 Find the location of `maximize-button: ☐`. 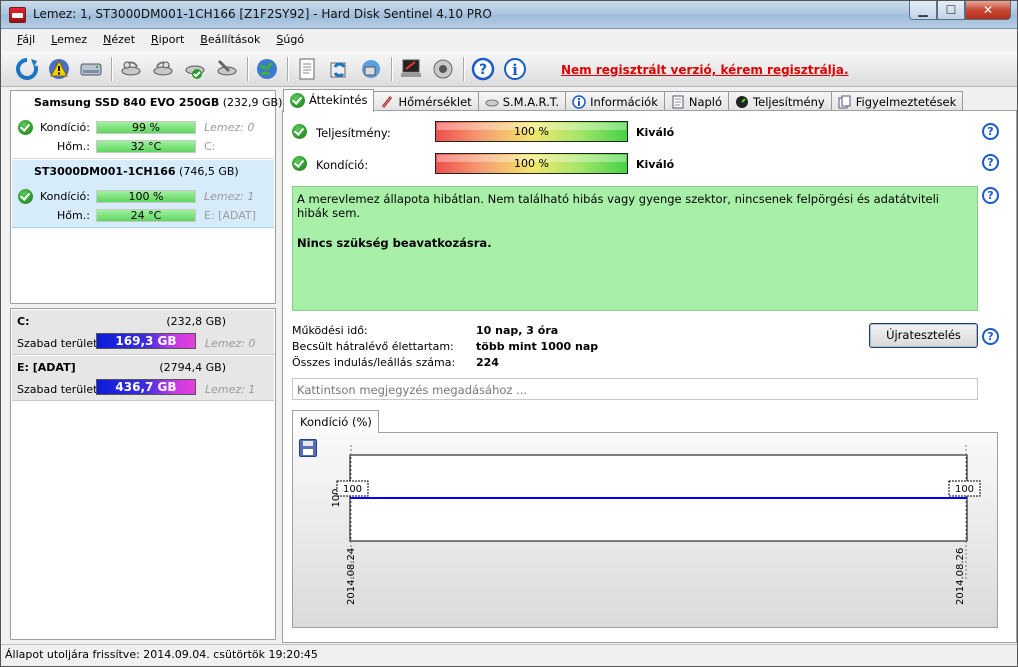

maximize-button: ☐ is located at coordinates (951, 10).